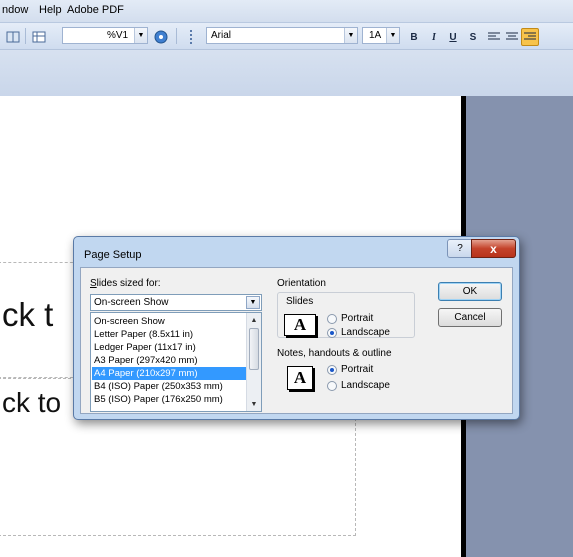 The height and width of the screenshot is (557, 573). Describe the element at coordinates (334, 353) in the screenshot. I see `notes-orientation-label: Notes, handouts & outline` at that location.